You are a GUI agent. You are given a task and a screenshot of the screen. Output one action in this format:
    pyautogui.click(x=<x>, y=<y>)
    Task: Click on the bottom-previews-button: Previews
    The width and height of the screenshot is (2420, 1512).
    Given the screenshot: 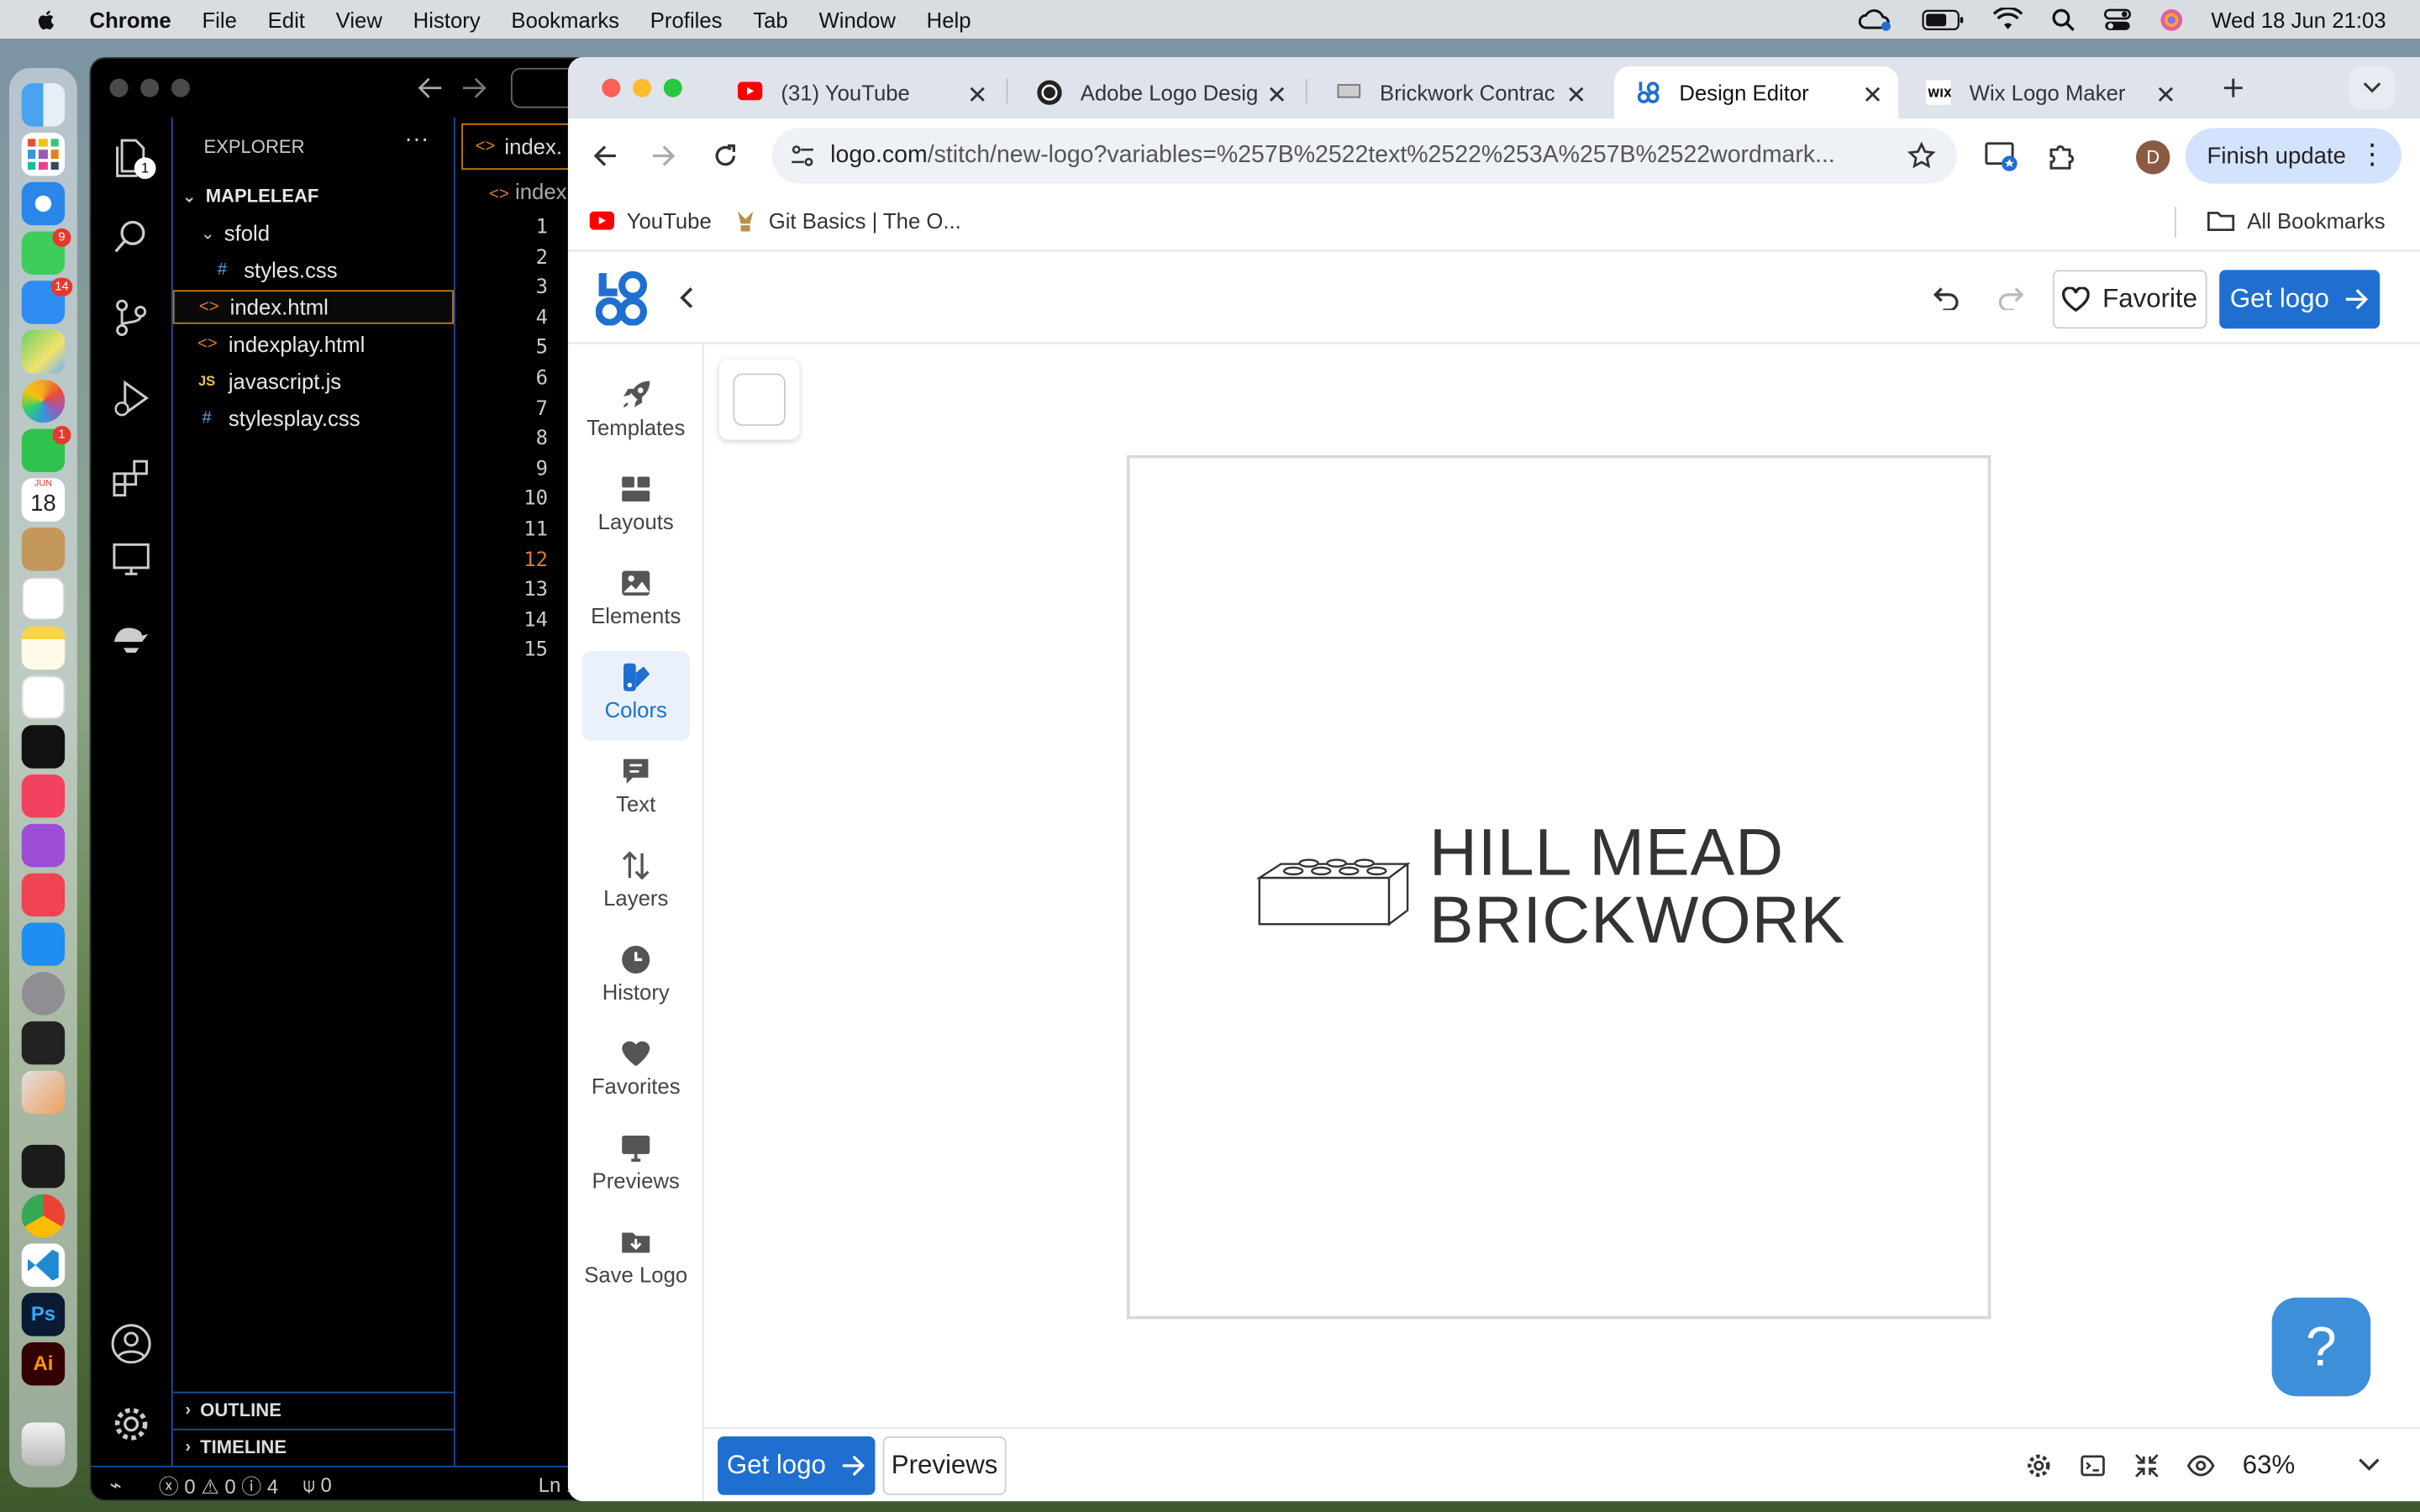 What is the action you would take?
    pyautogui.click(x=944, y=1465)
    